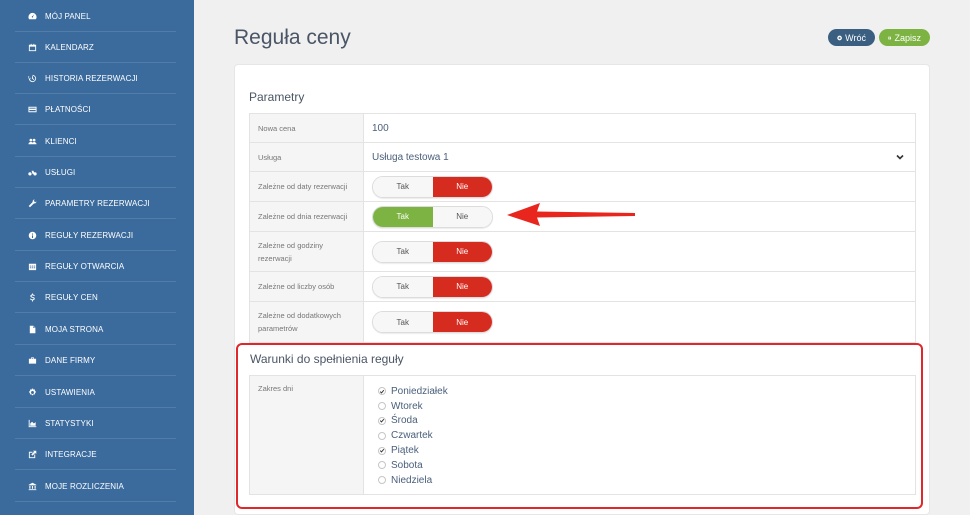 This screenshot has width=970, height=515. Describe the element at coordinates (71, 454) in the screenshot. I see `sidebar-item-label: INTEGRACJE` at that location.